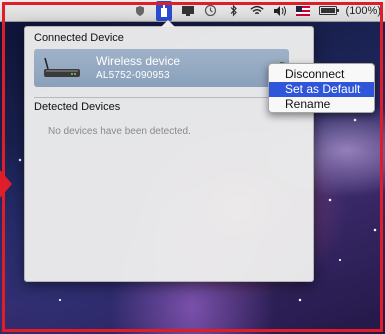 The height and width of the screenshot is (334, 385). What do you see at coordinates (77, 107) in the screenshot?
I see `detected-devices-heading: Detected Devices` at bounding box center [77, 107].